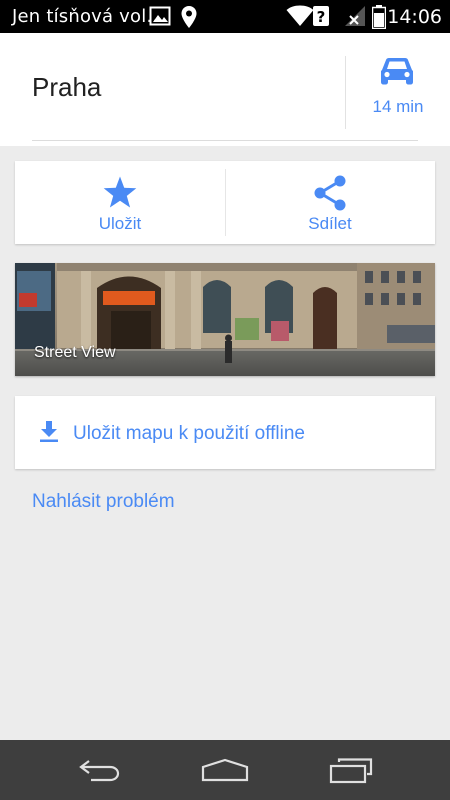 The height and width of the screenshot is (800, 450). I want to click on back-icon, so click(99, 771).